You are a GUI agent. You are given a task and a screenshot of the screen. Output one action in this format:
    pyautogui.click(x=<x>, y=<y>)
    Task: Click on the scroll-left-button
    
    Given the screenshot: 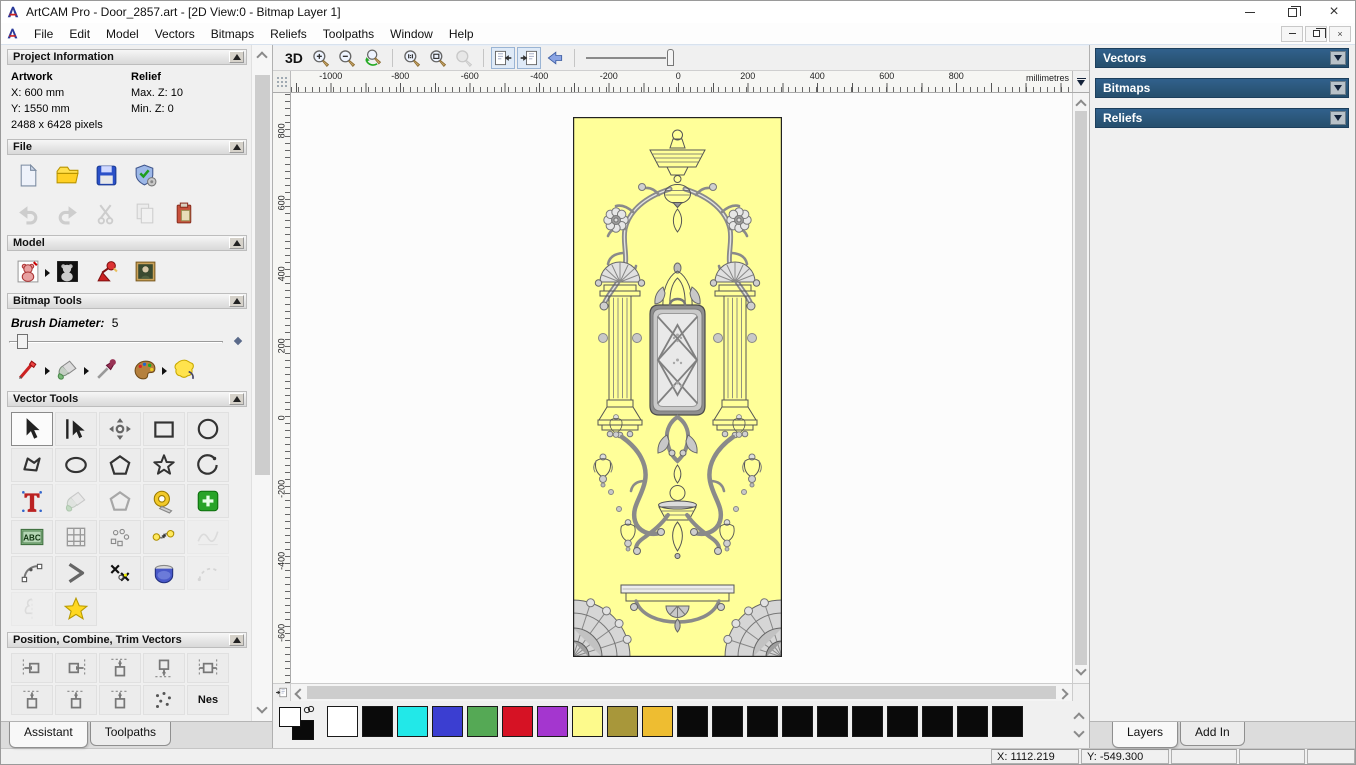 What is the action you would take?
    pyautogui.click(x=298, y=692)
    